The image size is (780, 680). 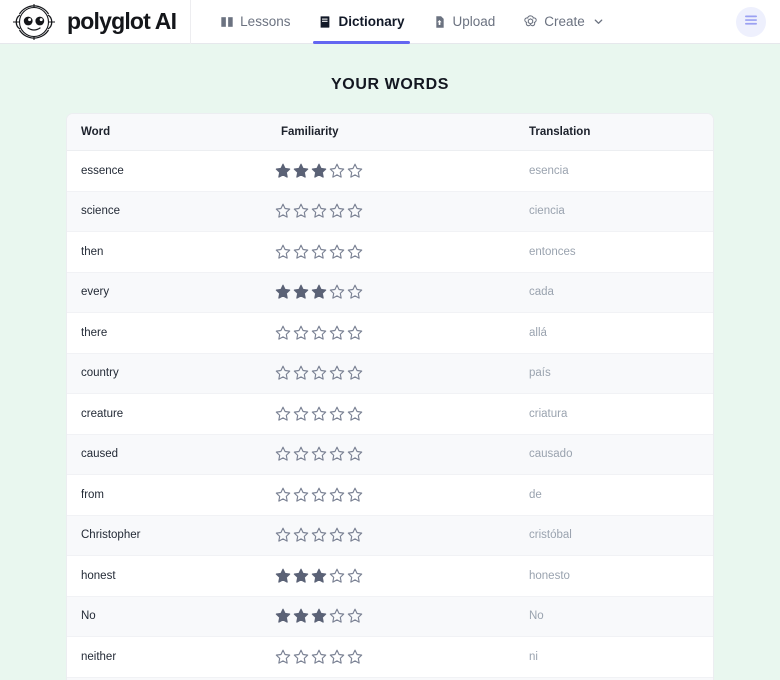 I want to click on column-header-familiarity: Familiarity, so click(x=391, y=132).